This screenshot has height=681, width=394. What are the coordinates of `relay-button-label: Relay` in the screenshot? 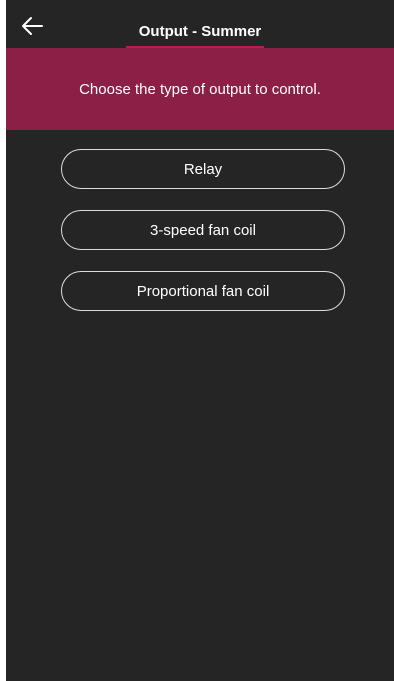 It's located at (203, 169).